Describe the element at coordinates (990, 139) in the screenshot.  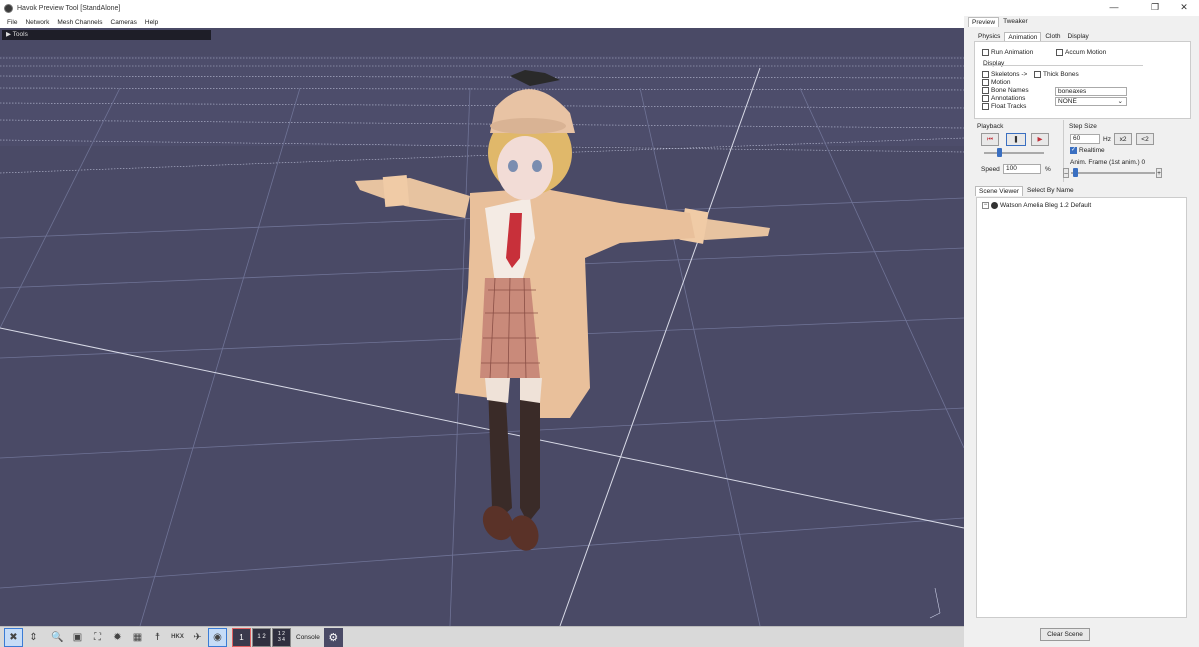
I see `rewind-button: ⏮` at that location.